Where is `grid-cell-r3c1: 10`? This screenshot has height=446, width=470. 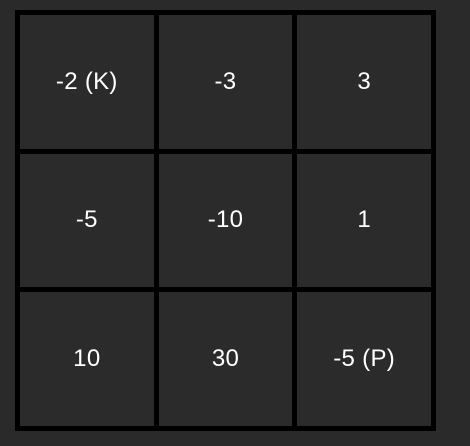
grid-cell-r3c1: 10 is located at coordinates (87, 359).